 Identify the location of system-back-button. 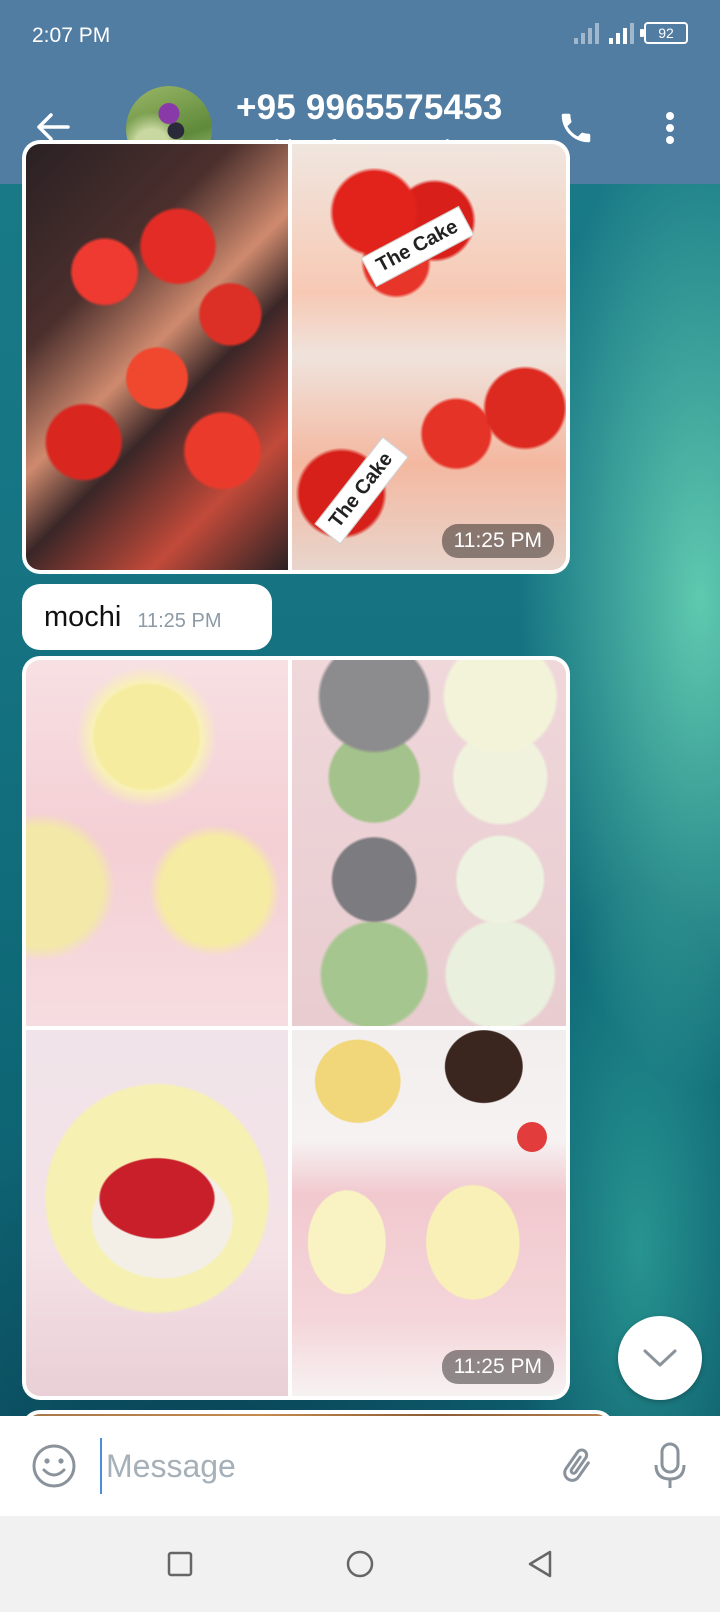
(540, 1564).